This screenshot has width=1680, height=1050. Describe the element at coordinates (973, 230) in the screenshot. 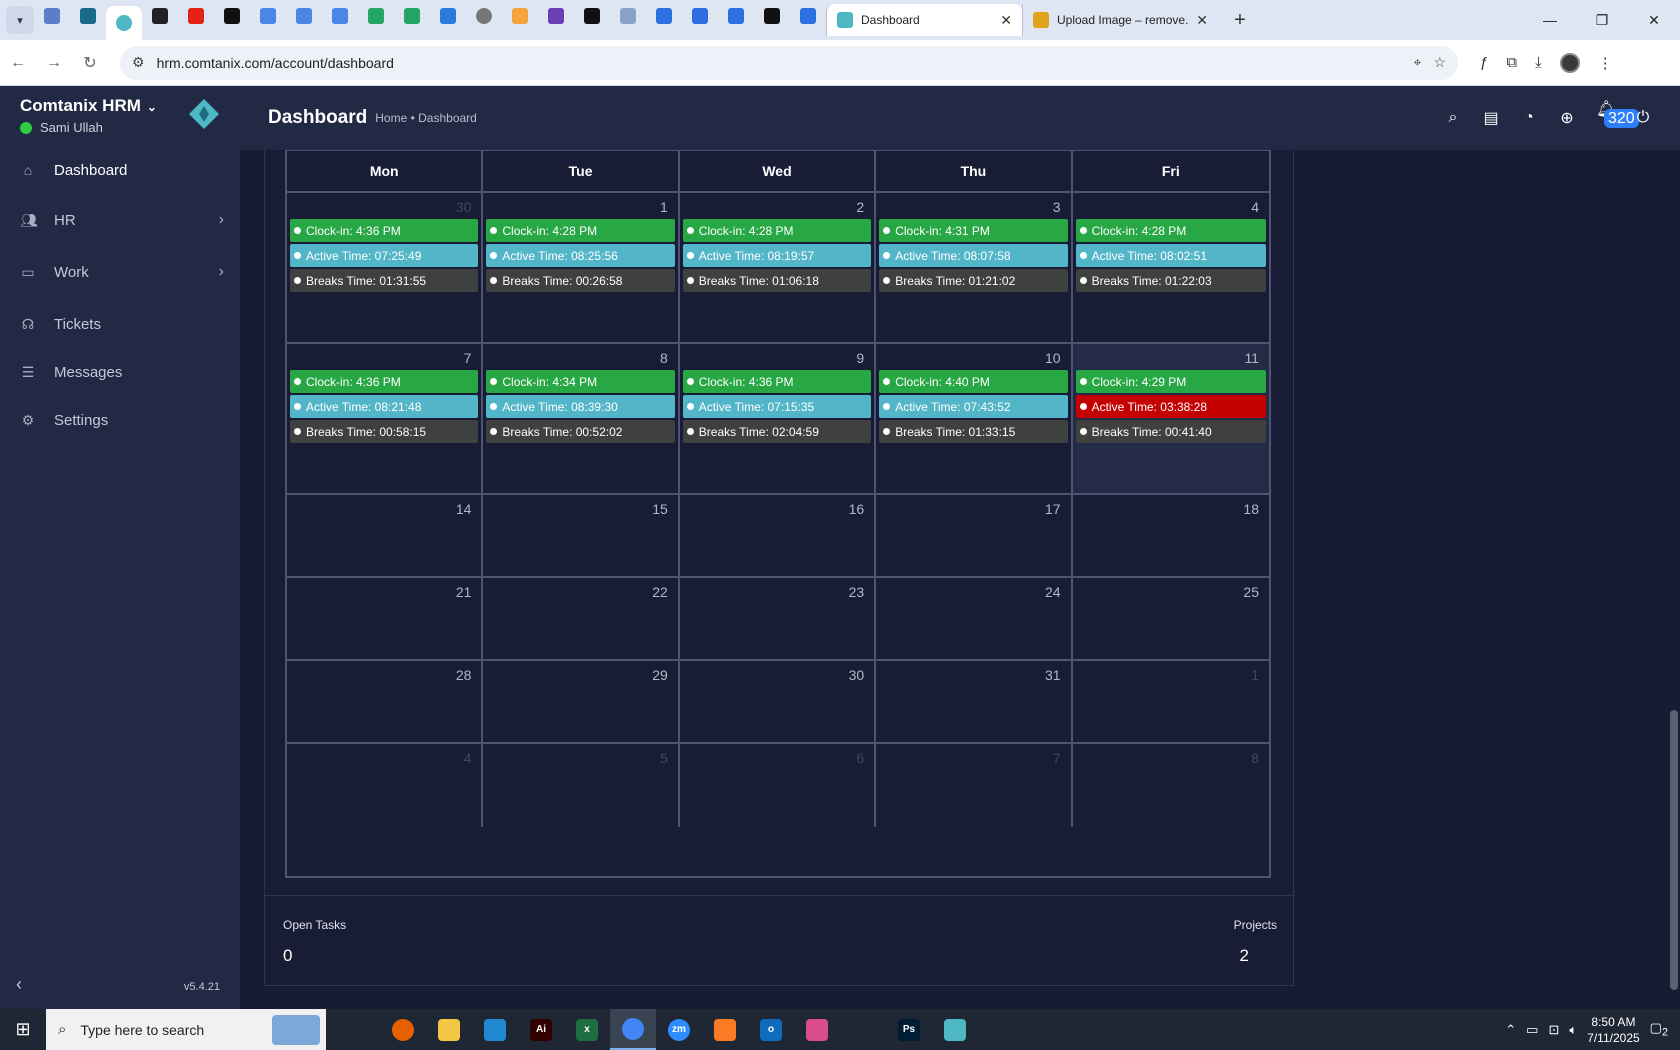

I see `attendance-event: Clock-in: 4:31 PM` at that location.